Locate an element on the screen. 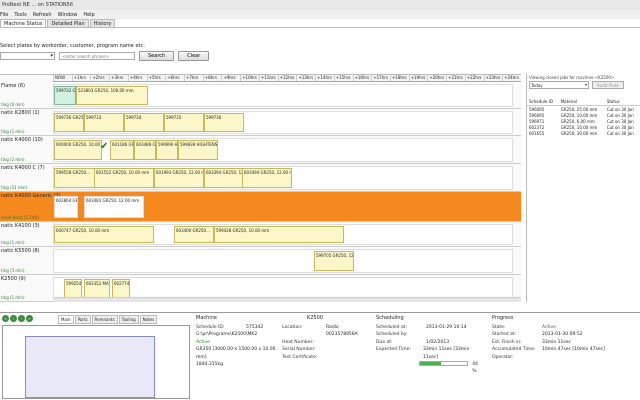 The height and width of the screenshot is (400, 640). table-row: 596971 GR250, 6.00 mm Cut on 30 Jan is located at coordinates (583, 121).